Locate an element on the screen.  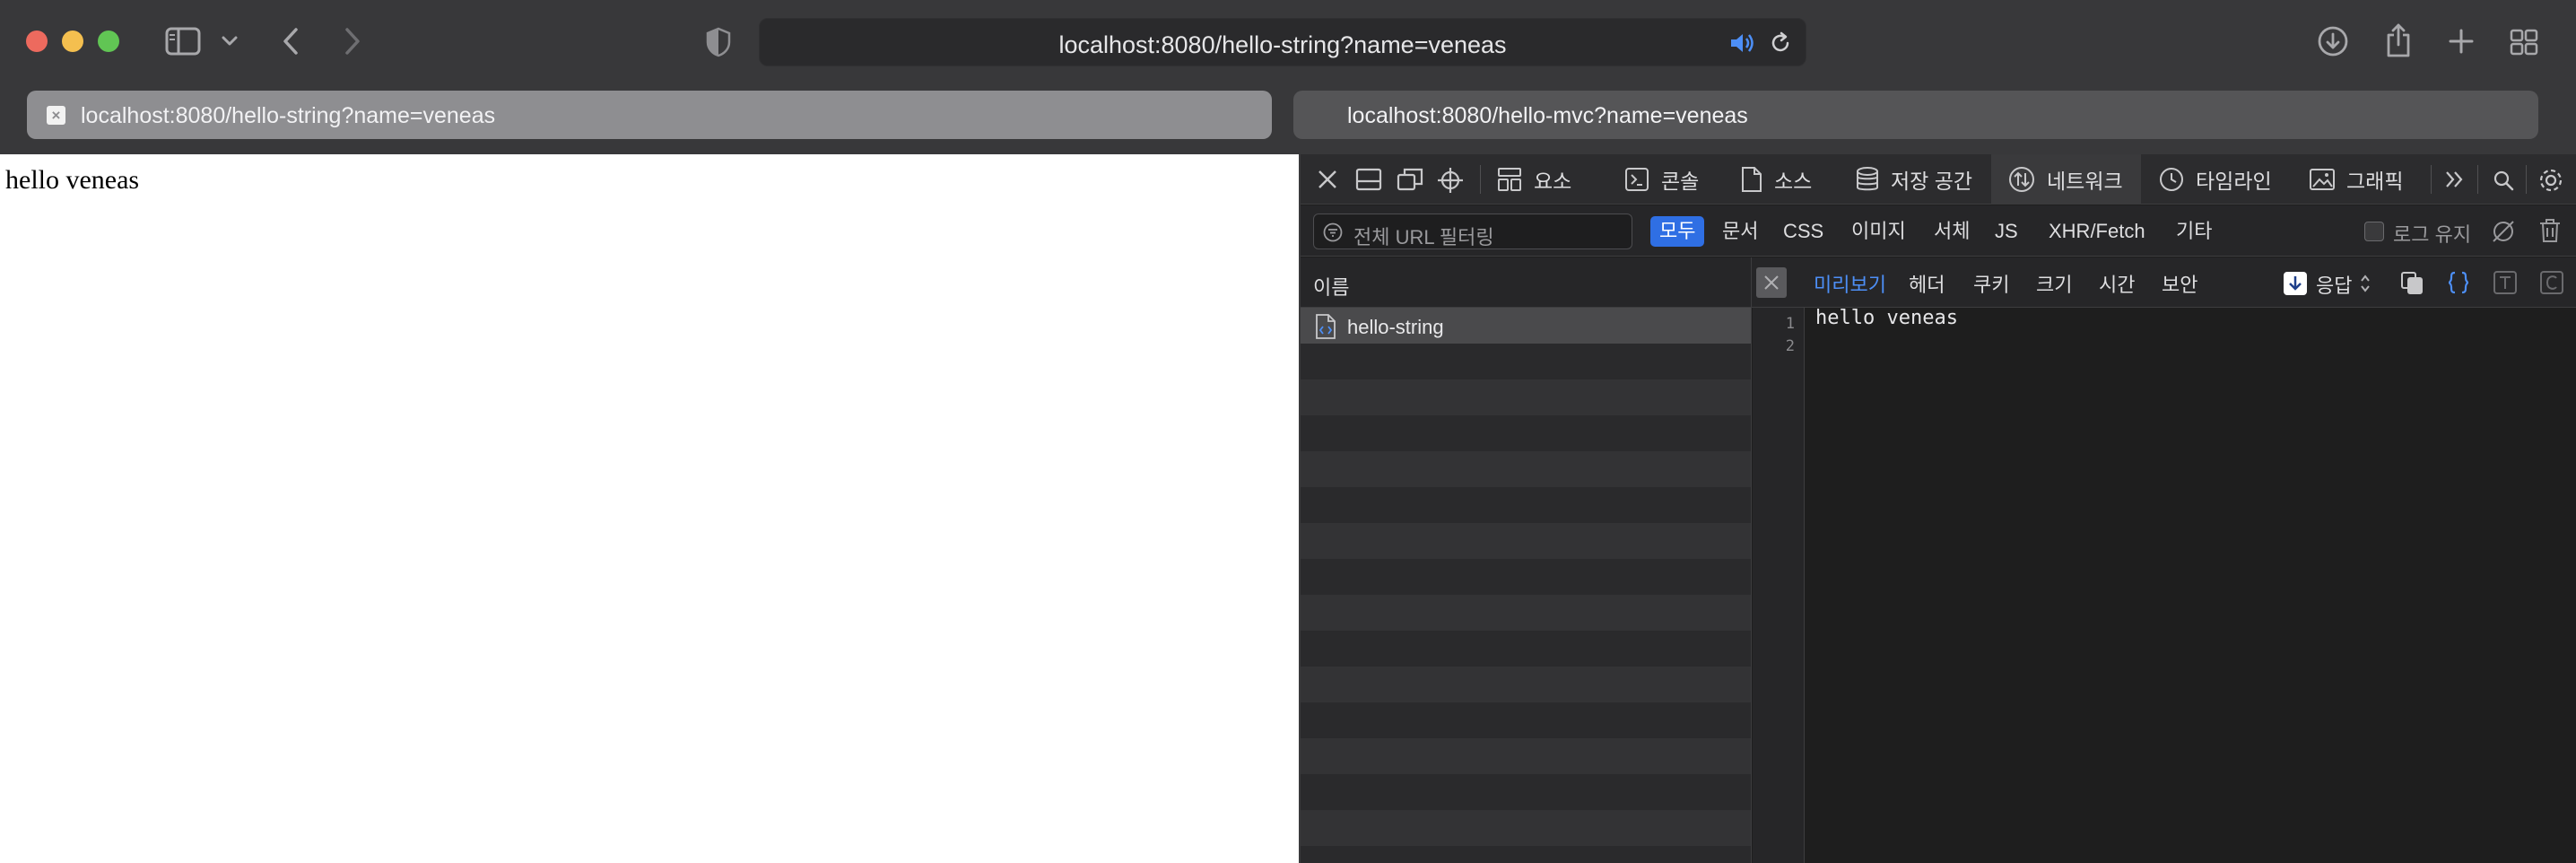
tab-label: 네트워크 is located at coordinates (2085, 181).